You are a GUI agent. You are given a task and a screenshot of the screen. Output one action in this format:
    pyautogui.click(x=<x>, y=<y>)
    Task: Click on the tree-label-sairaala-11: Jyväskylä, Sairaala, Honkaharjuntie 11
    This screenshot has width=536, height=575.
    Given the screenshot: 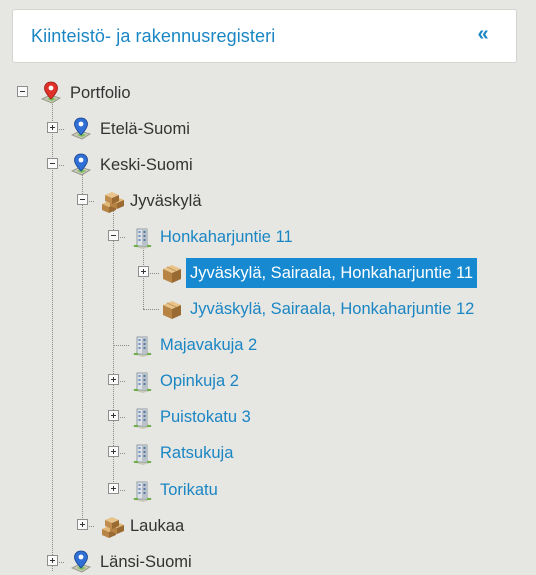 What is the action you would take?
    pyautogui.click(x=332, y=273)
    